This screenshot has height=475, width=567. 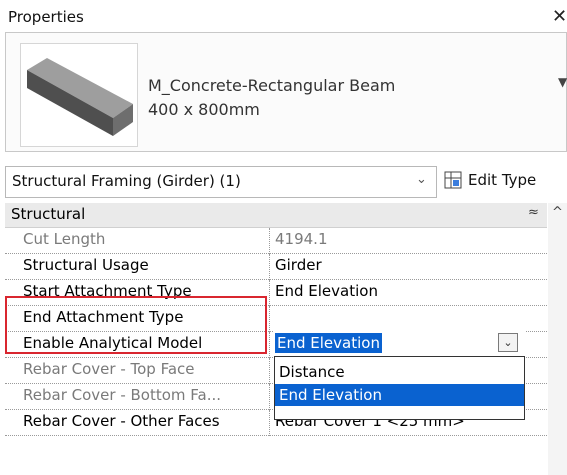 I want to click on group-header-structural: Structural ≈, so click(x=276, y=215).